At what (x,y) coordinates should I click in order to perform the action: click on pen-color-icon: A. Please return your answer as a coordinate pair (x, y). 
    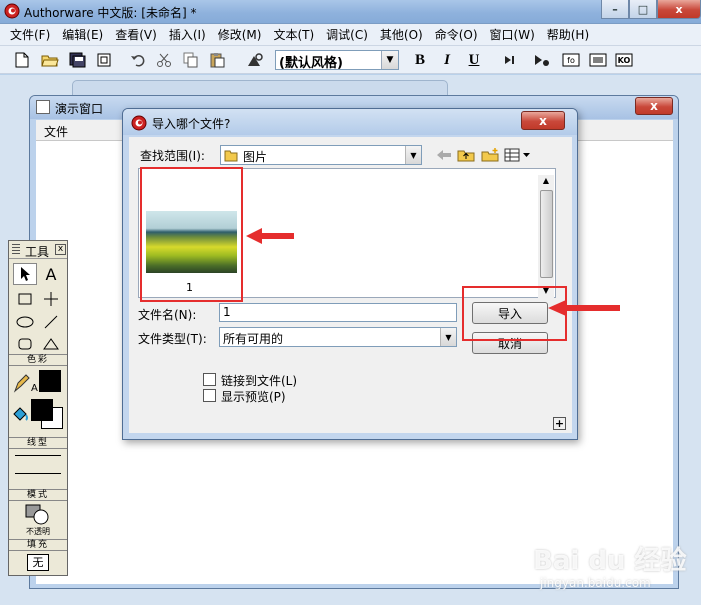
    Looking at the image, I should click on (25, 383).